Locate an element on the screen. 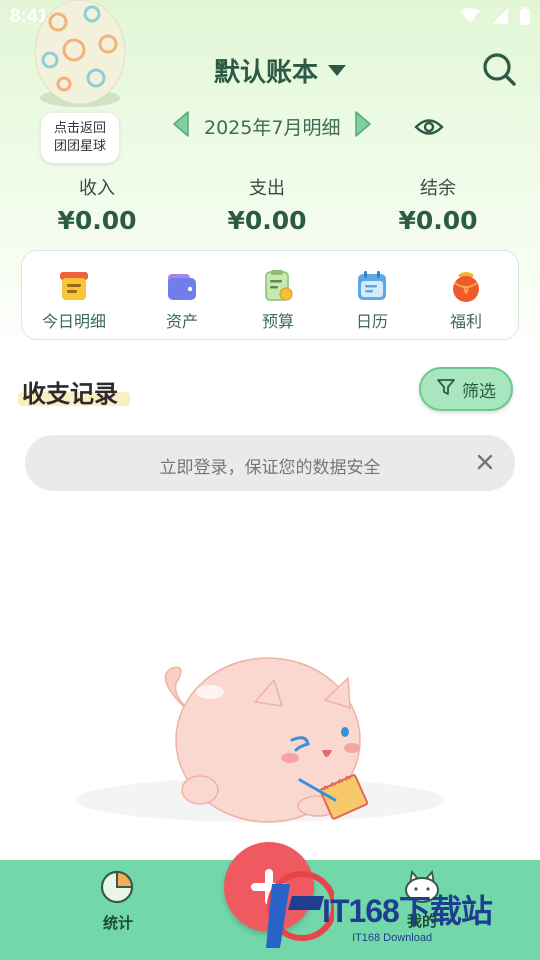 Image resolution: width=540 pixels, height=960 pixels. watermark-logo: IT168下载站 IT168 Download is located at coordinates (397, 908).